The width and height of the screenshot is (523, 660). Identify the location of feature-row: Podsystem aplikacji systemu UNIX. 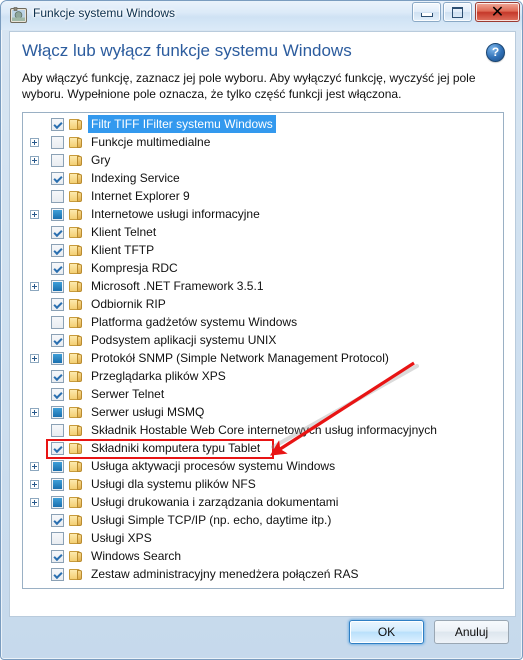
(263, 340).